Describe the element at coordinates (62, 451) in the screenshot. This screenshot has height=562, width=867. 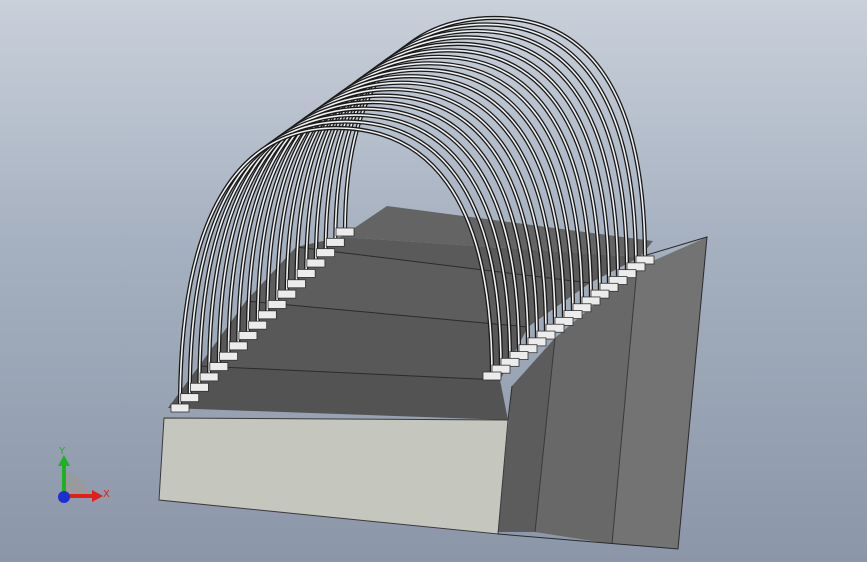
I see `y-axis-label: Y` at that location.